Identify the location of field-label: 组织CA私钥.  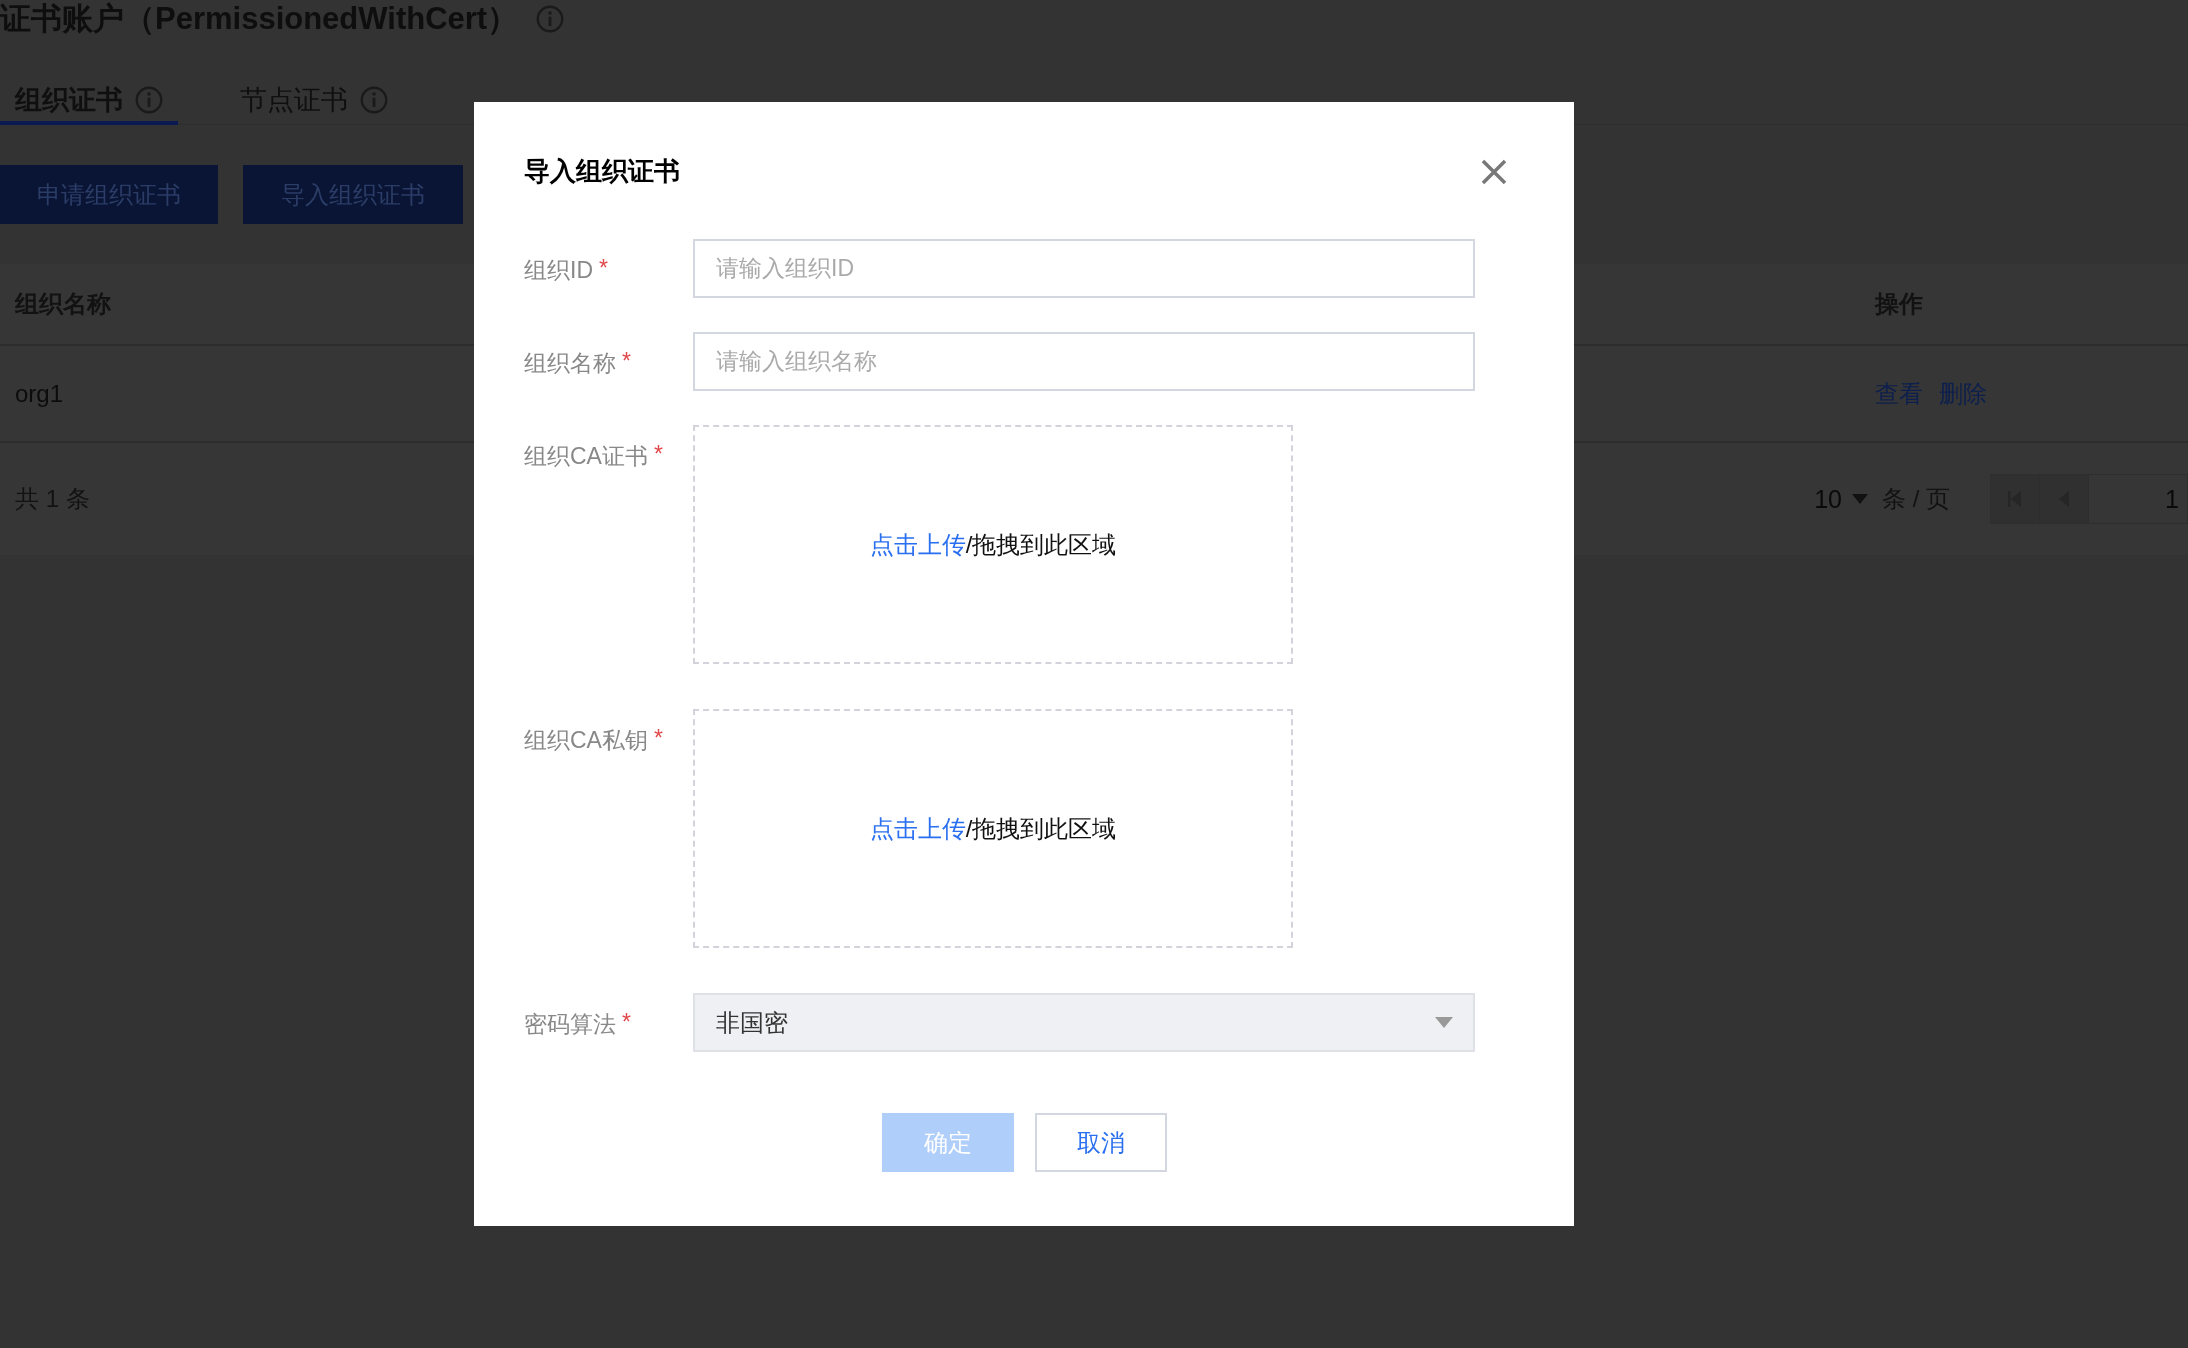
(586, 740).